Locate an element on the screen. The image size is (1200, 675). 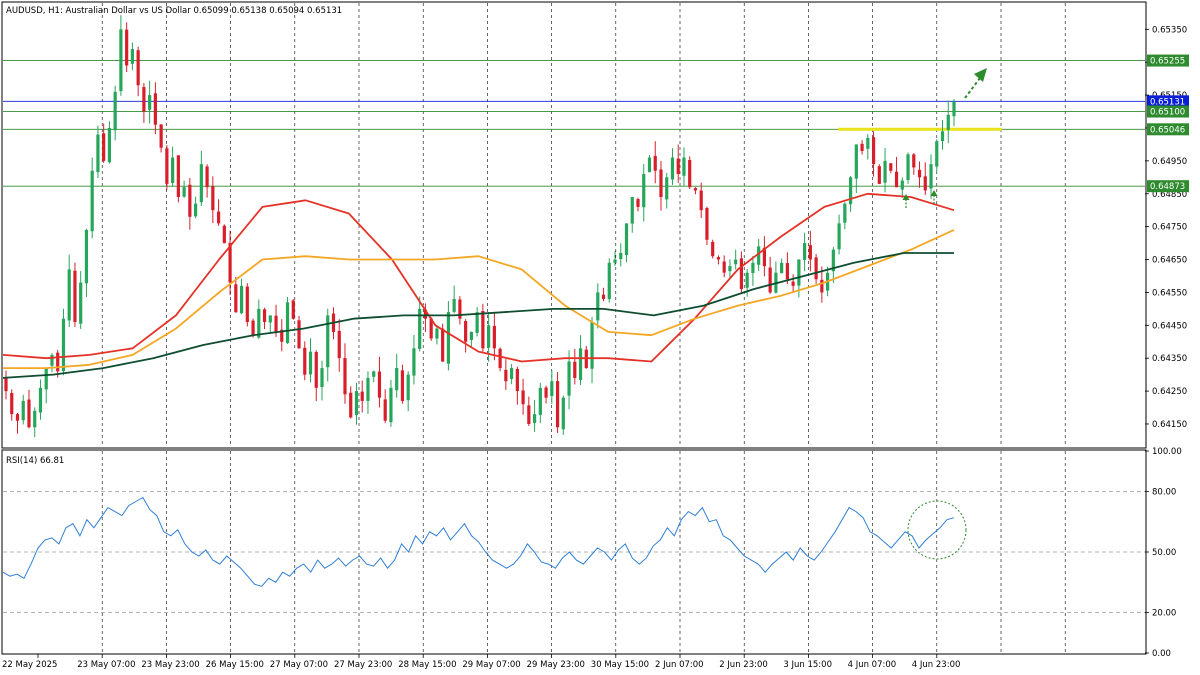
price-tag-label: 0.65100 is located at coordinates (1167, 113).